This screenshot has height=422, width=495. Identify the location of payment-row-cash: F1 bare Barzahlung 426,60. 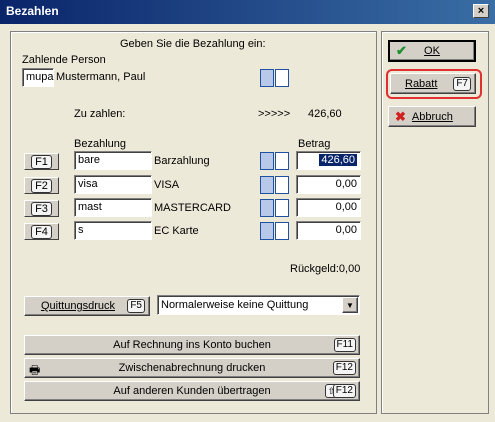
(190, 163).